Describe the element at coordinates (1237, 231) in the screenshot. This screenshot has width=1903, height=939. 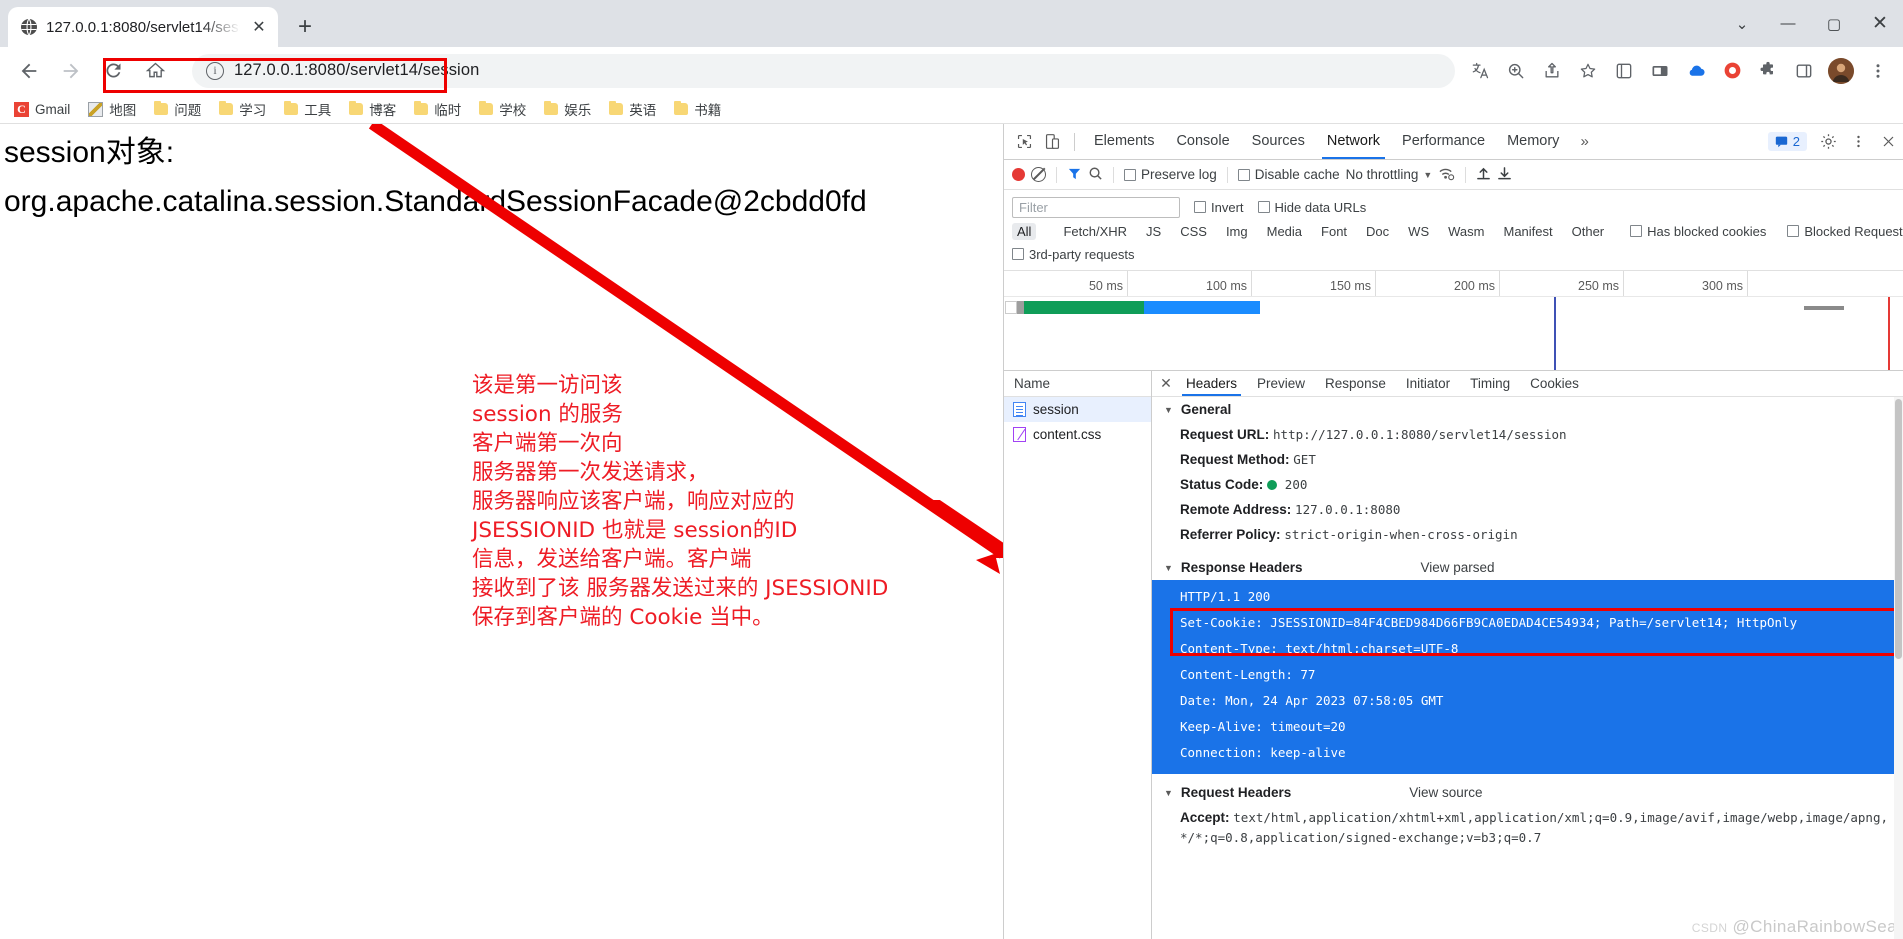
I see `filter-type-img: Img` at that location.